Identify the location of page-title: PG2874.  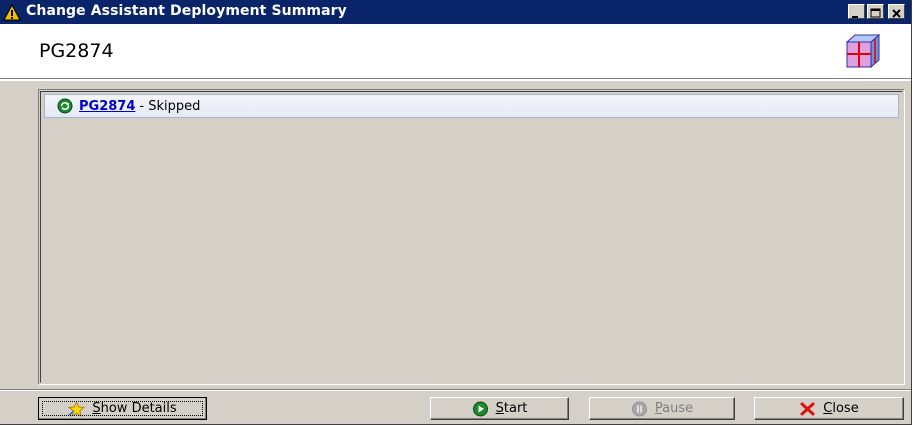
(76, 51).